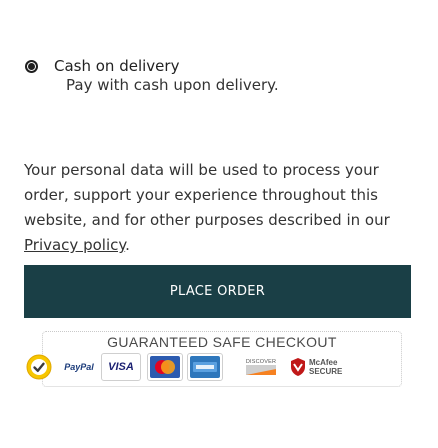  Describe the element at coordinates (127, 245) in the screenshot. I see `privacy-notice-end: .` at that location.